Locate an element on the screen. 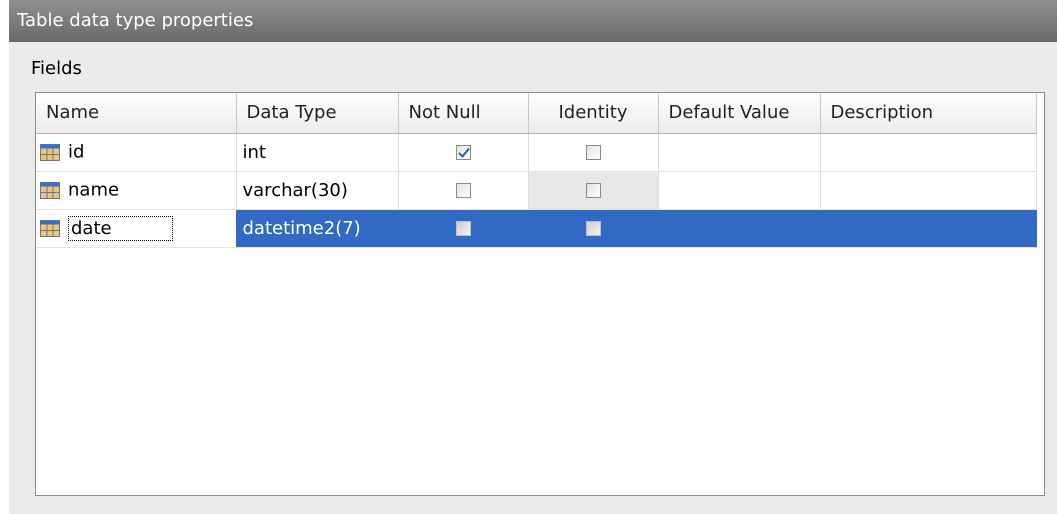  field-row-name: name varchar(30) is located at coordinates (536, 190).